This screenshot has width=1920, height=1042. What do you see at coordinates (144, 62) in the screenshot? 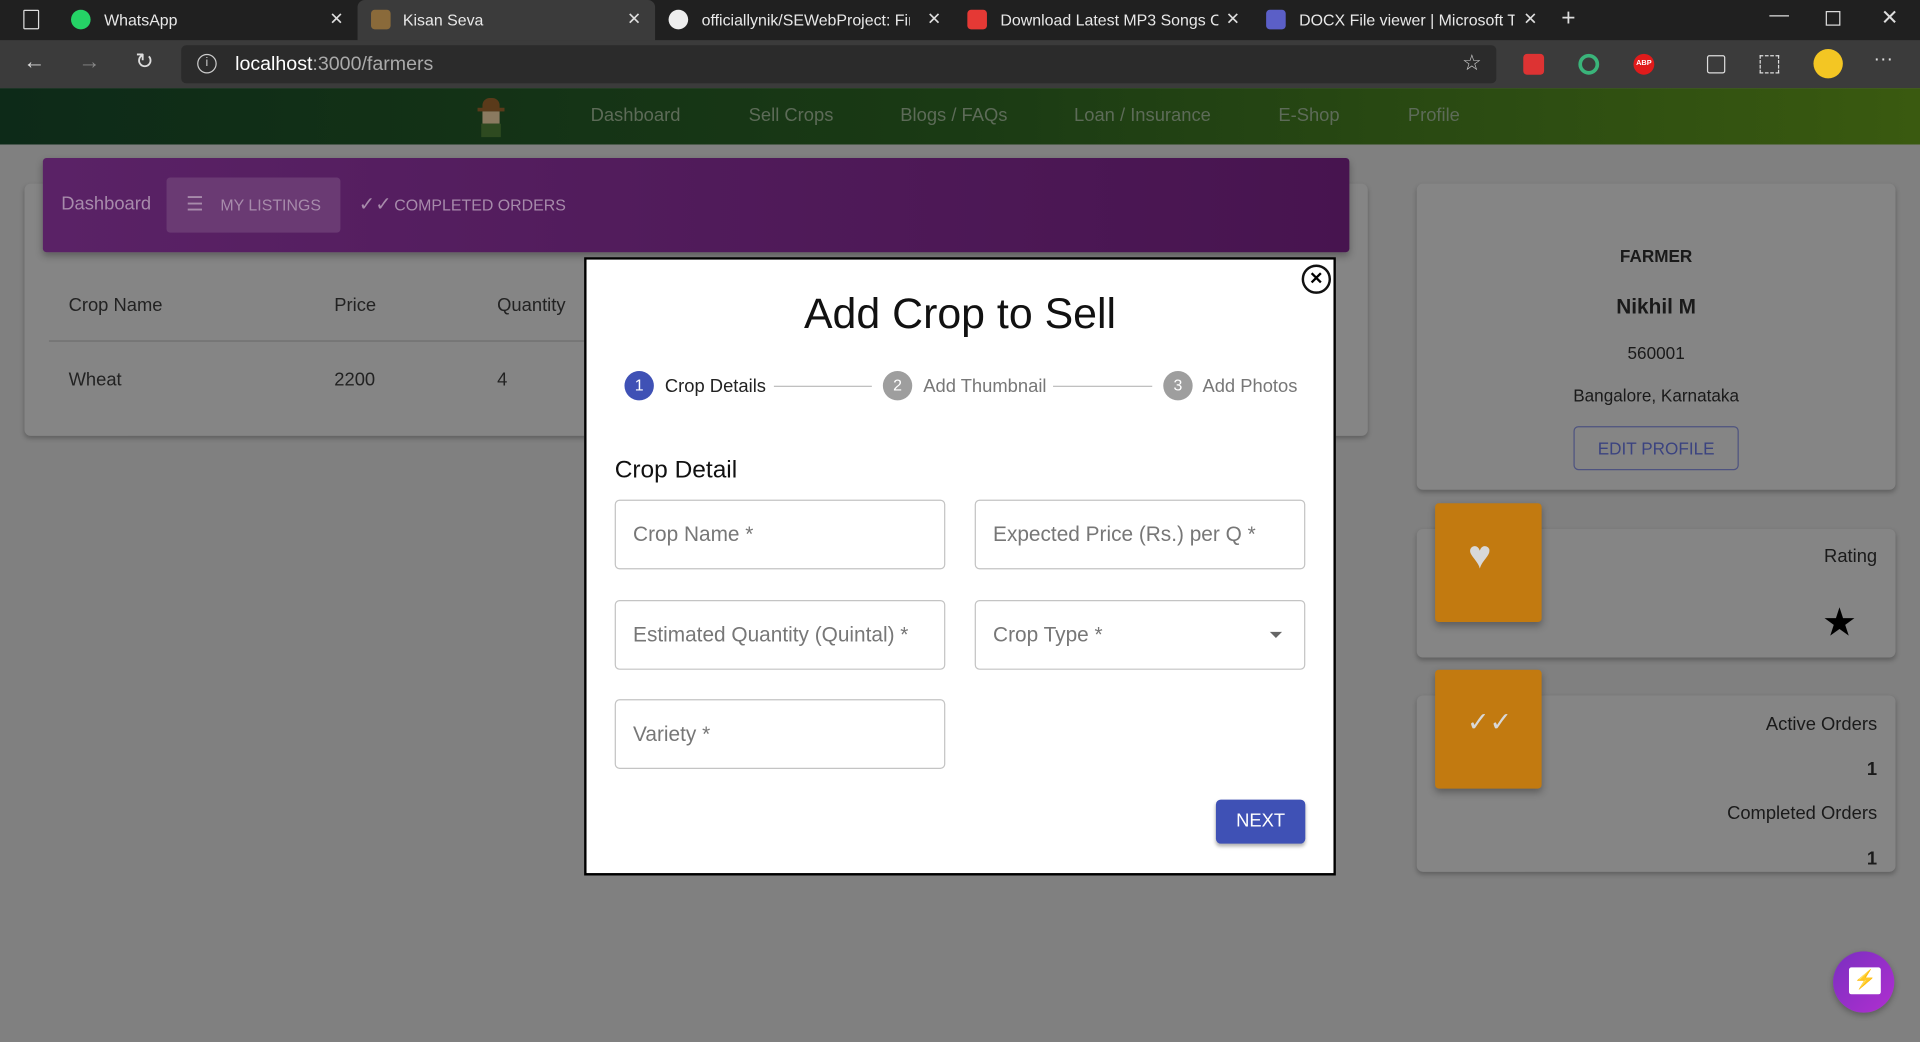
I see `reload-icon: ↻` at bounding box center [144, 62].